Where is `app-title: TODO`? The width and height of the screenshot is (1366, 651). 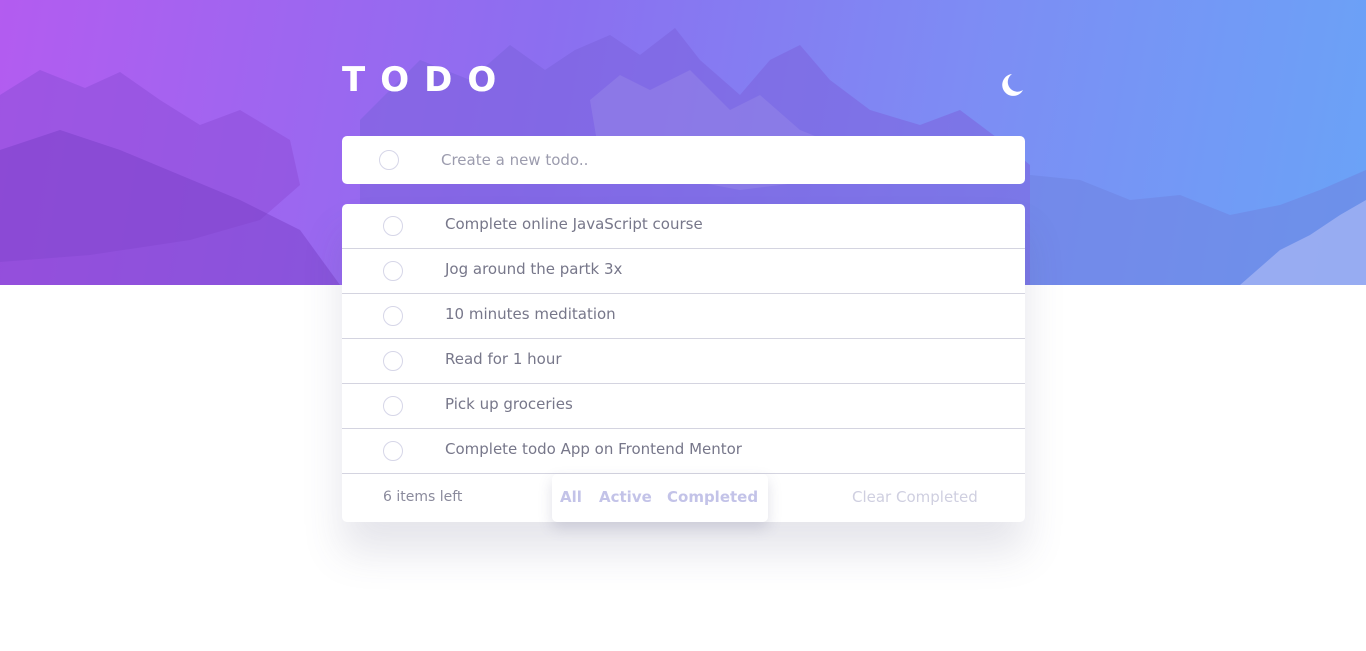 app-title: TODO is located at coordinates (427, 80).